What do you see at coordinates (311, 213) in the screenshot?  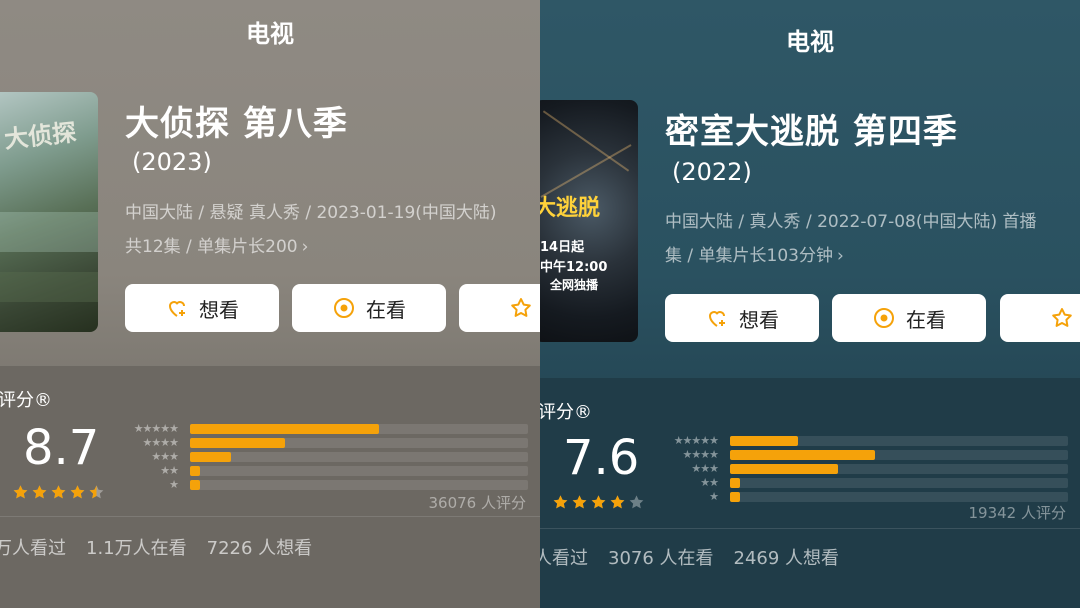 I see `meta-line-1: 中国大陆 / 悬疑 真人秀 / 2023-01-19(中国大陆)` at bounding box center [311, 213].